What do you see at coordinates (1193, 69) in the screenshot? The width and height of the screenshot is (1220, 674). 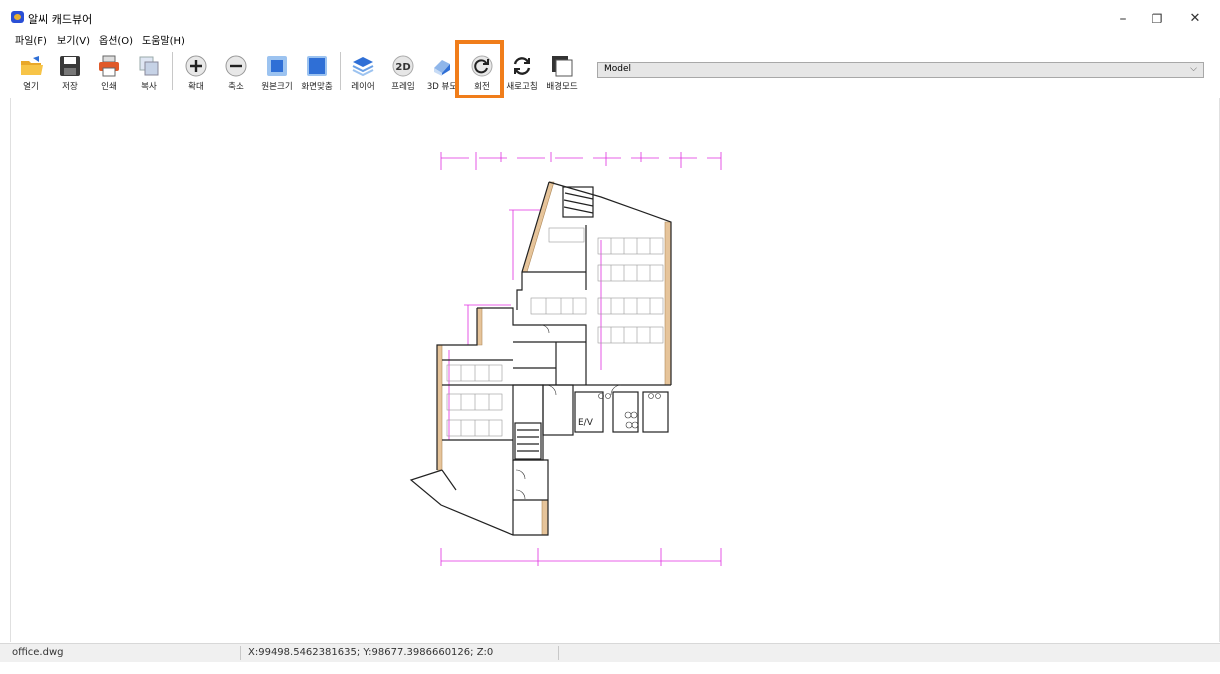 I see `chevron-down-icon: ⌵` at bounding box center [1193, 69].